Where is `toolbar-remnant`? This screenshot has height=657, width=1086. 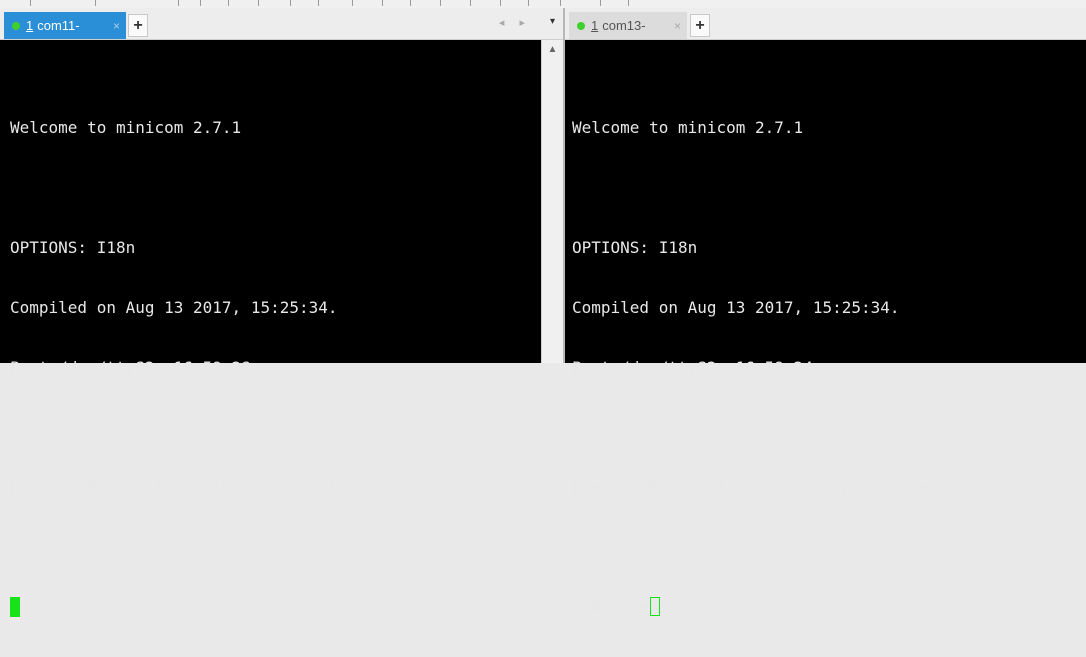
toolbar-remnant is located at coordinates (543, 3).